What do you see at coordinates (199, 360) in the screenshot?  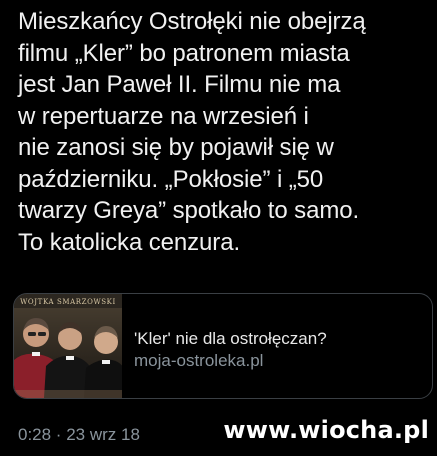 I see `card-domain: moja-ostroleka.pl` at bounding box center [199, 360].